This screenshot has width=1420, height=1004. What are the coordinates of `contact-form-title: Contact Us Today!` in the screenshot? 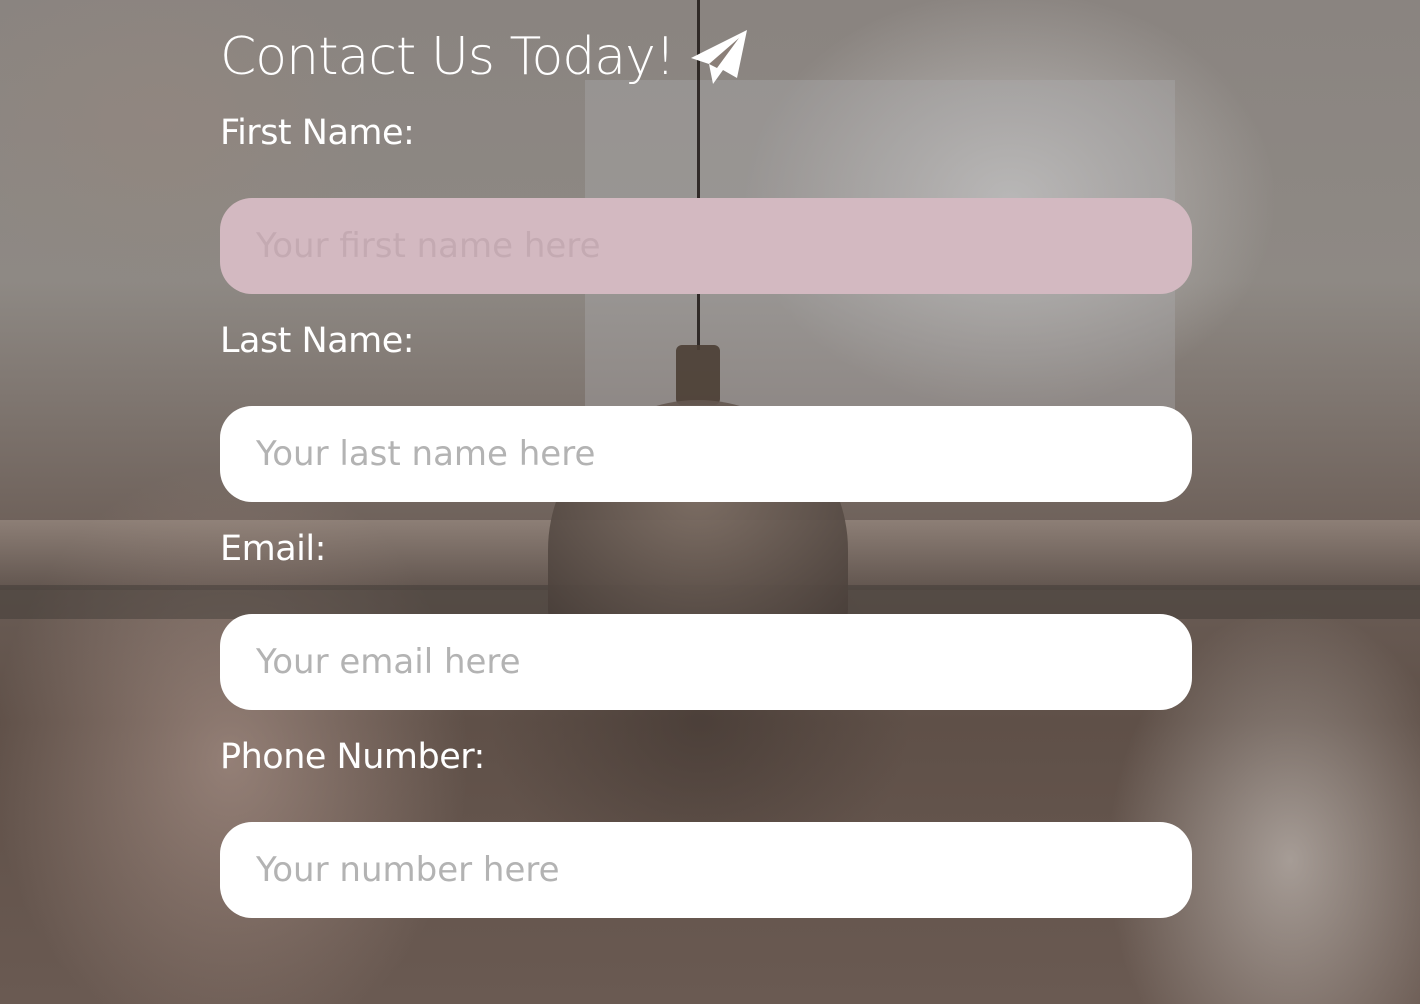 It's located at (484, 57).